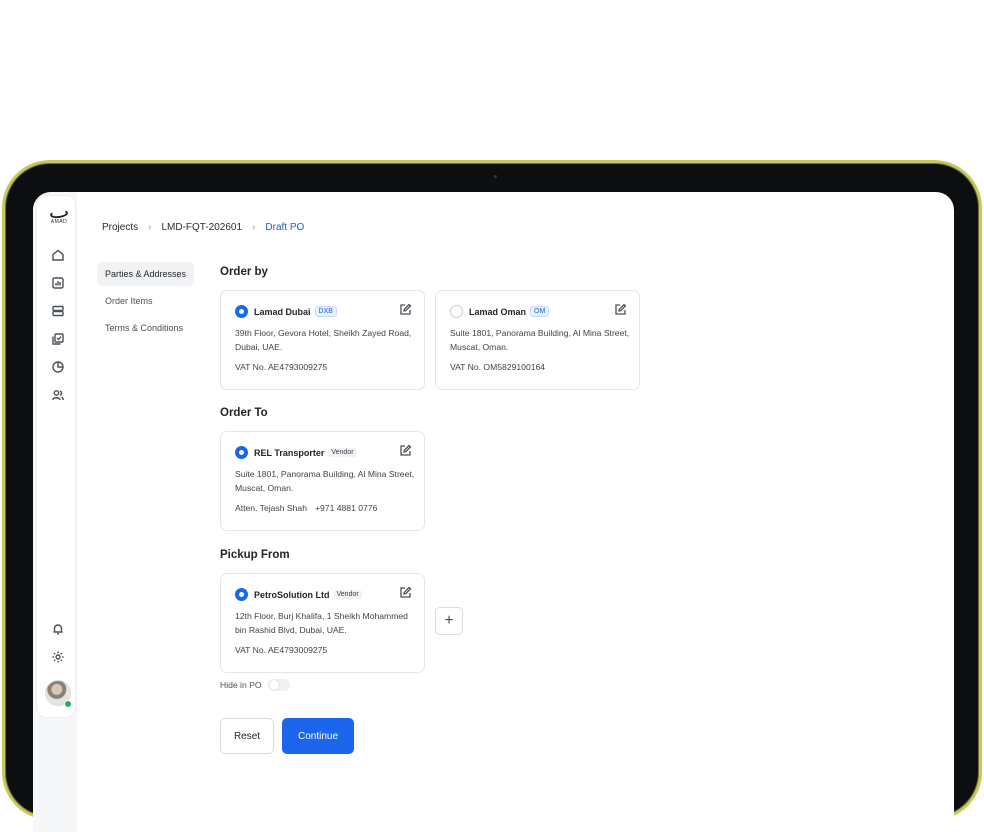 The height and width of the screenshot is (832, 984). Describe the element at coordinates (318, 736) in the screenshot. I see `continue-button: Continue` at that location.